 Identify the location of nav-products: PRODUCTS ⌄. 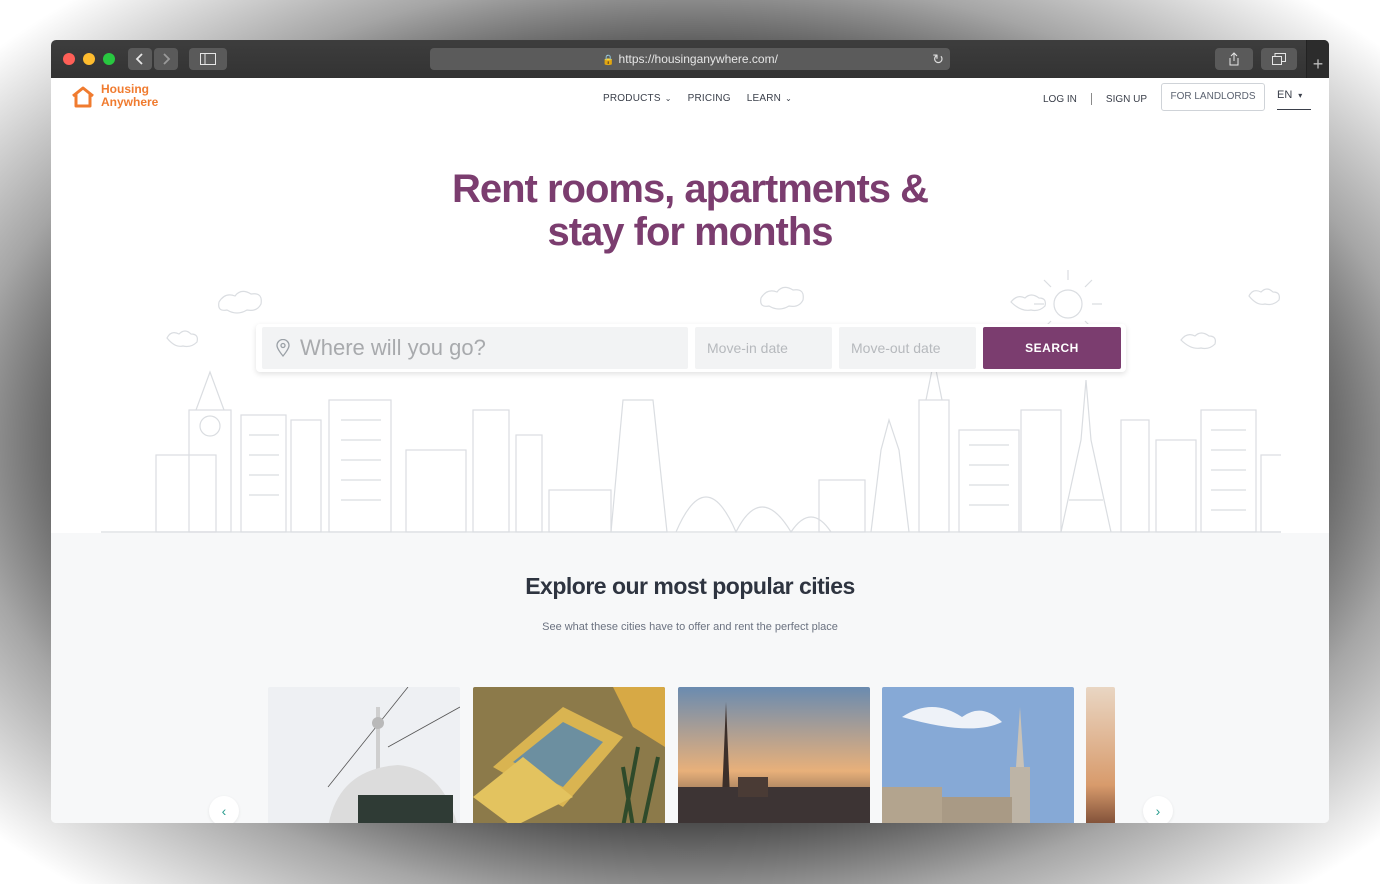
(637, 99).